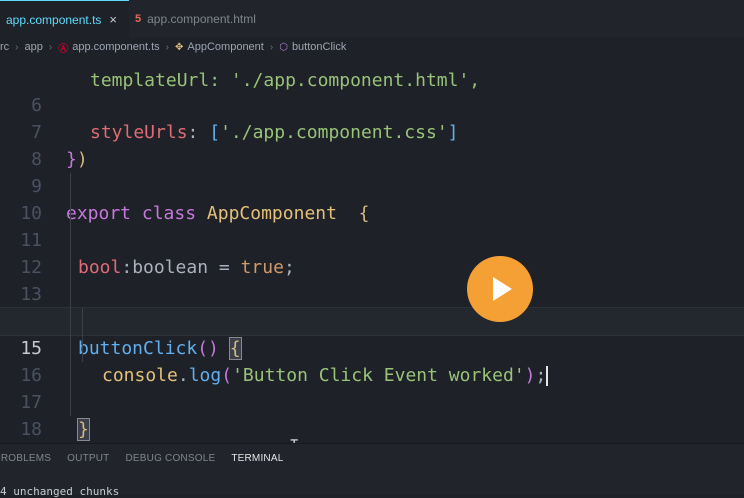 The width and height of the screenshot is (744, 498). I want to click on code-line: 13, so click(372, 279).